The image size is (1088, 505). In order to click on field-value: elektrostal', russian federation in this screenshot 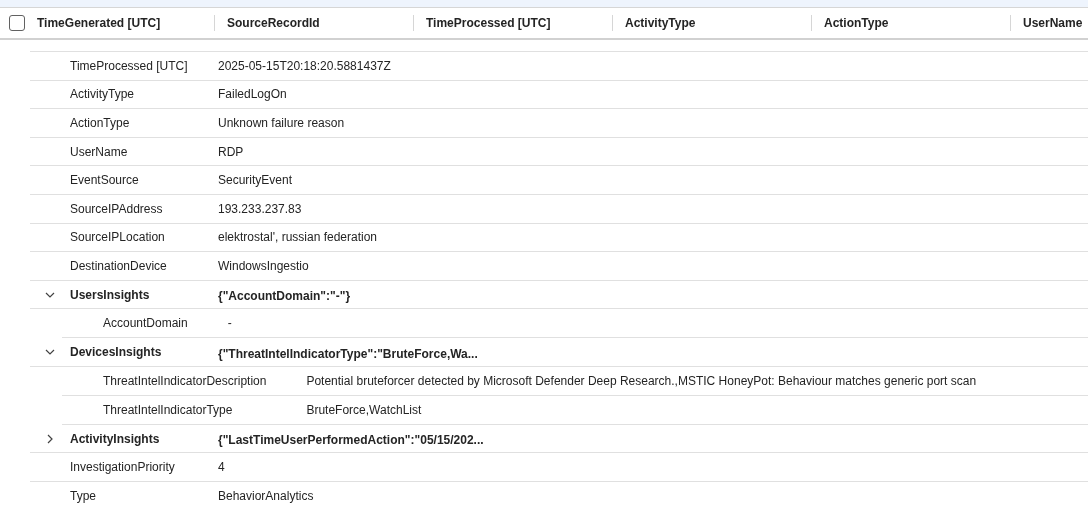, I will do `click(298, 238)`.